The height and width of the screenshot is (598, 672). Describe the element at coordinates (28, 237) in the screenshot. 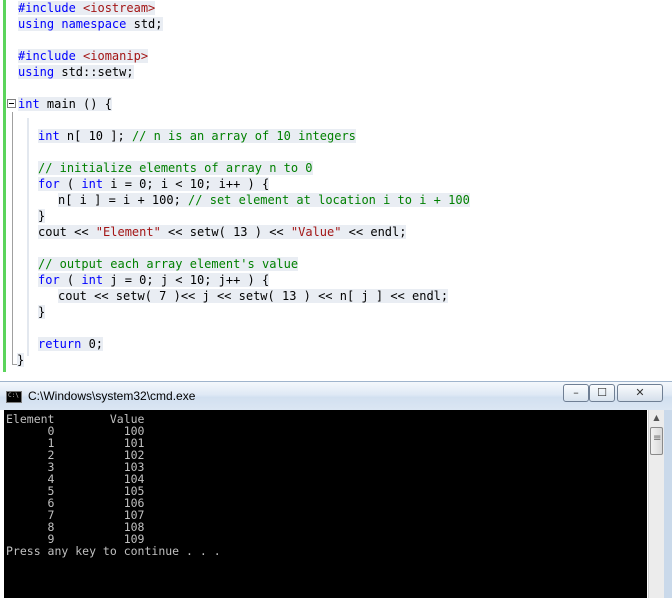

I see `block-indent-guide` at that location.